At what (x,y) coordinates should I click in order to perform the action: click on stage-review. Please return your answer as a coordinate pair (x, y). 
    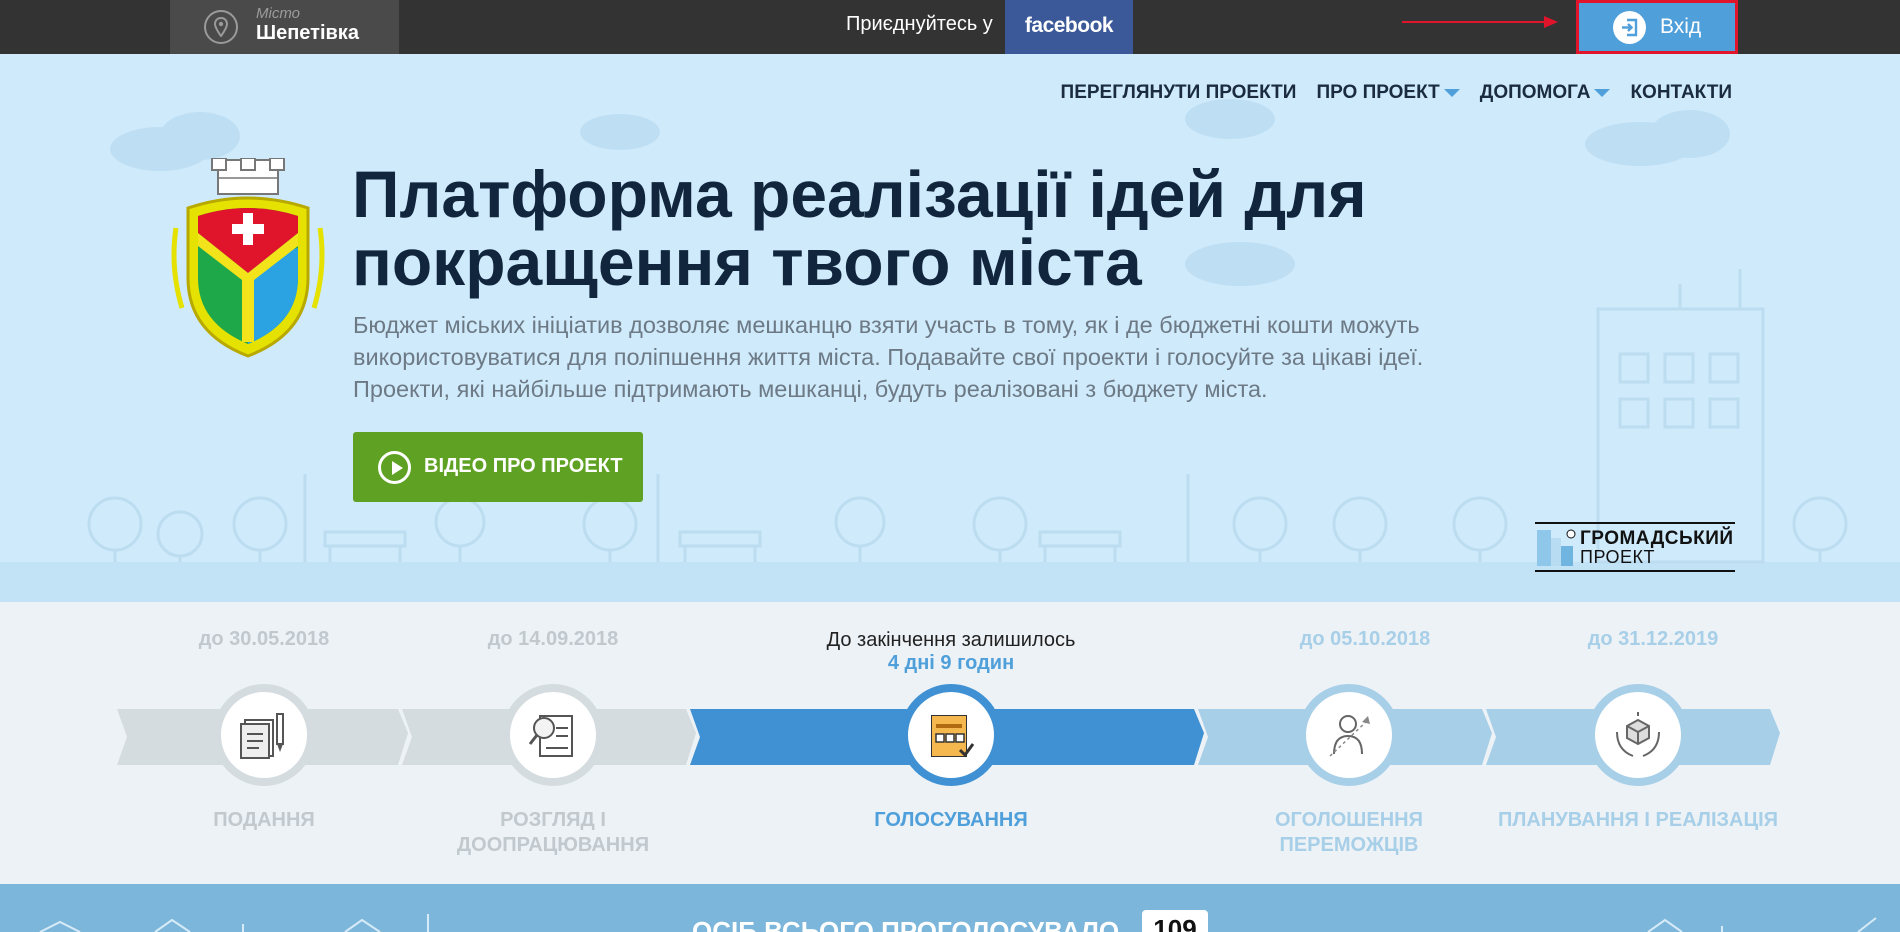
    Looking at the image, I should click on (553, 735).